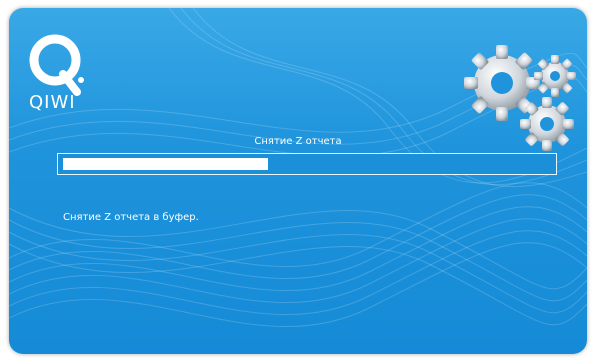  I want to click on progress-fill, so click(165, 164).